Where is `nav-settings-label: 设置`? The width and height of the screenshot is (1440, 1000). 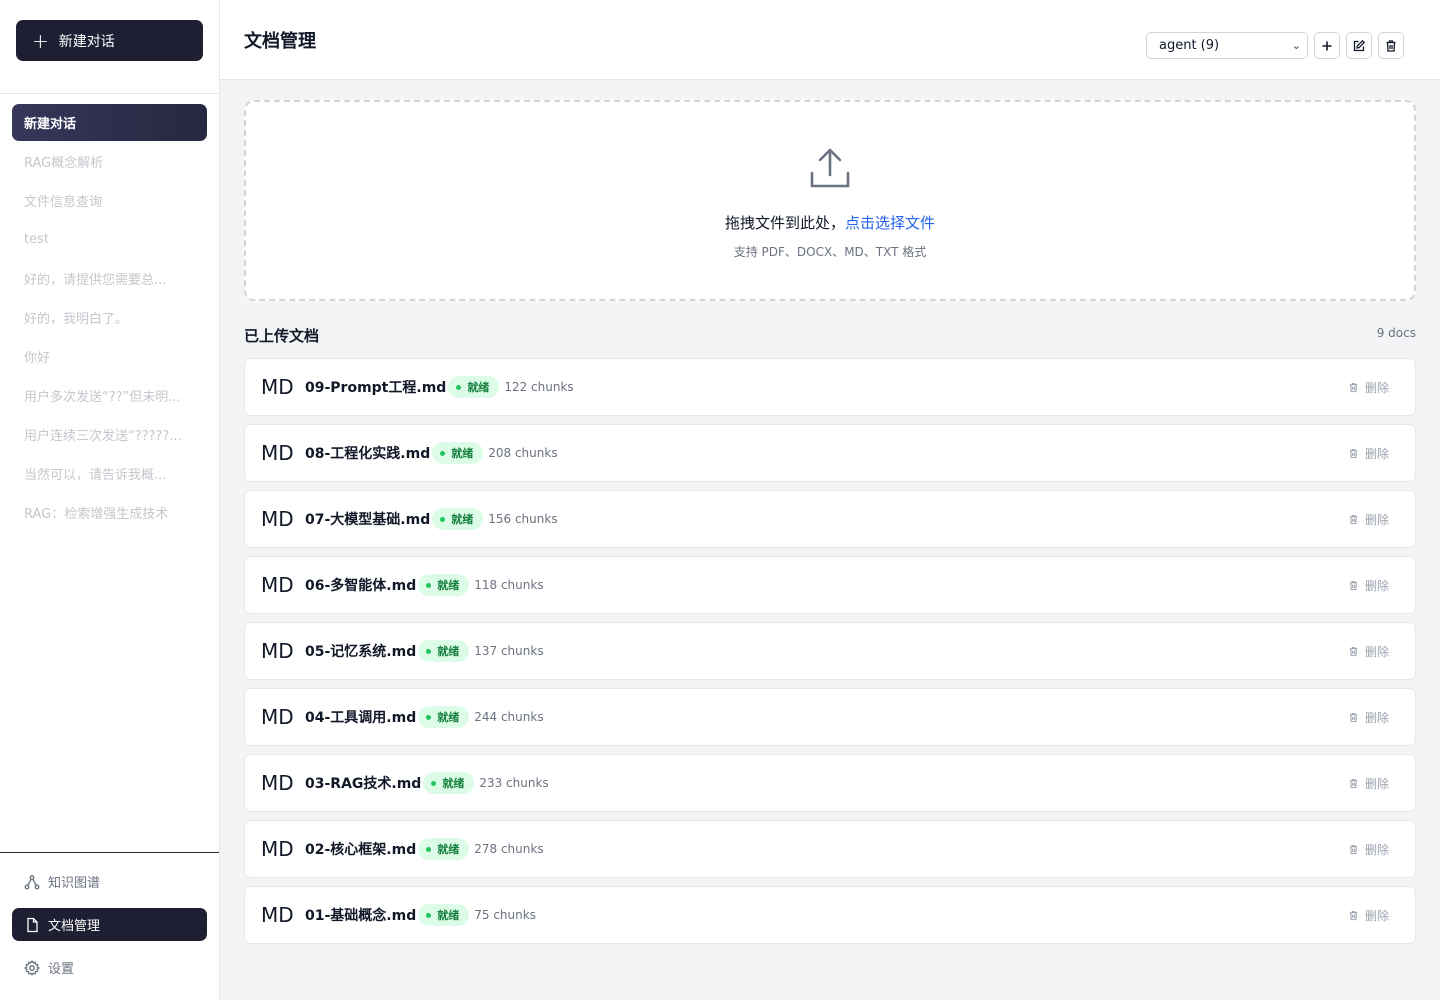 nav-settings-label: 设置 is located at coordinates (61, 969).